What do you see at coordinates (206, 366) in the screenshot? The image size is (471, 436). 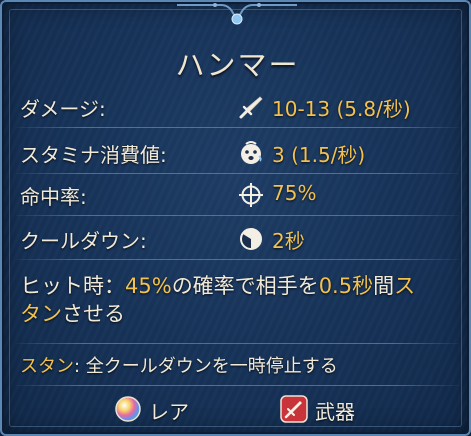 I see `note-text: : 全クールダウンを一時停止する` at bounding box center [206, 366].